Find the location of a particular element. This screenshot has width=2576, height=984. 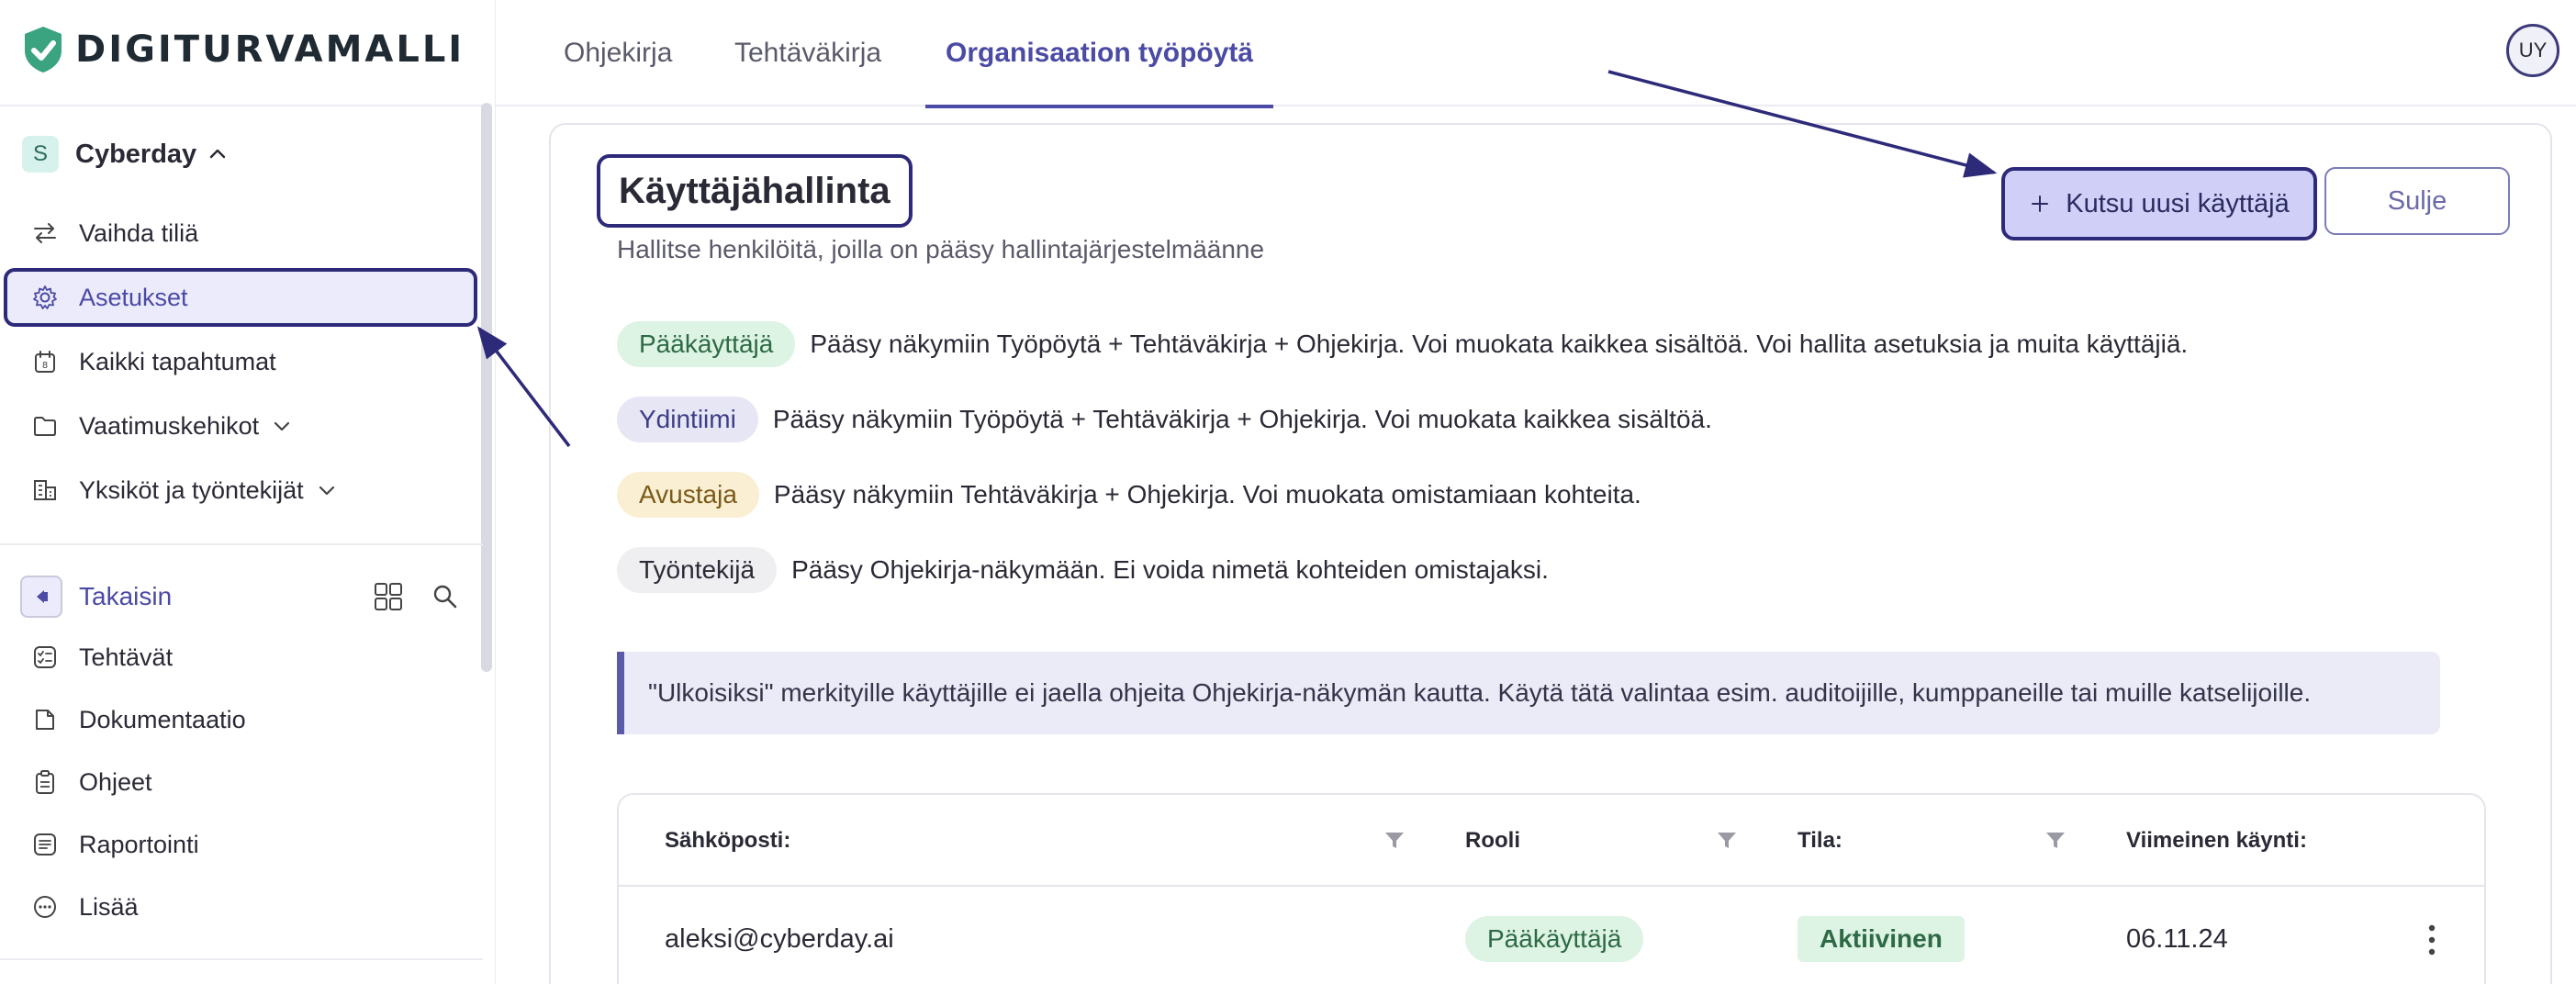

column-header-status: Tila: is located at coordinates (1820, 841).